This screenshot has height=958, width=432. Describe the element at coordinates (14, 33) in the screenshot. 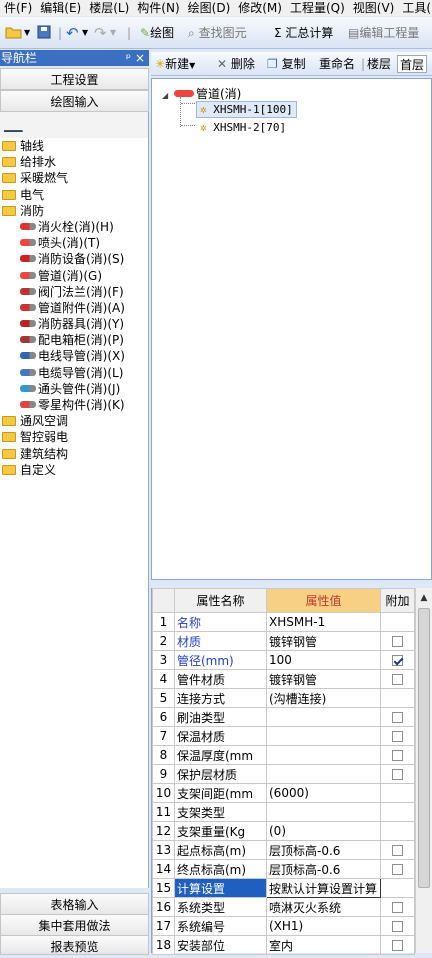

I see `open-folder-icon` at that location.